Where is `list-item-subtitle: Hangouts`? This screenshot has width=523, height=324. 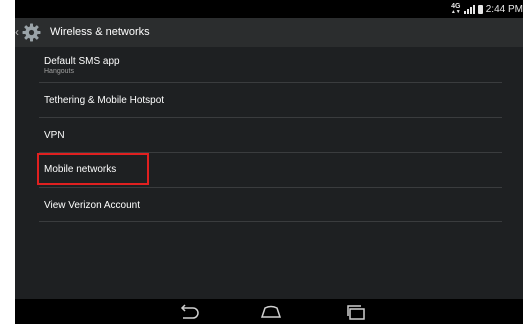
list-item-subtitle: Hangouts is located at coordinates (59, 71).